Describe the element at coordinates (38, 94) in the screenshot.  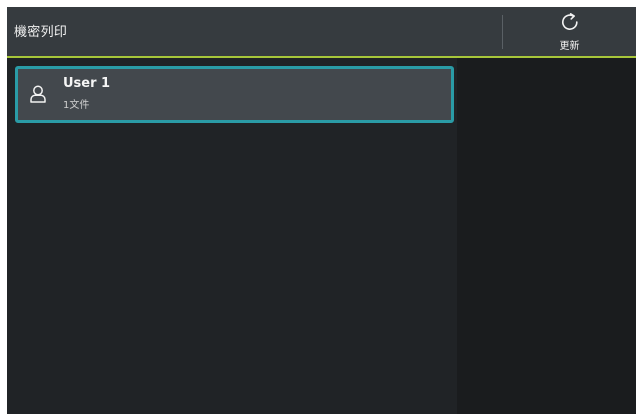
I see `user-icon` at that location.